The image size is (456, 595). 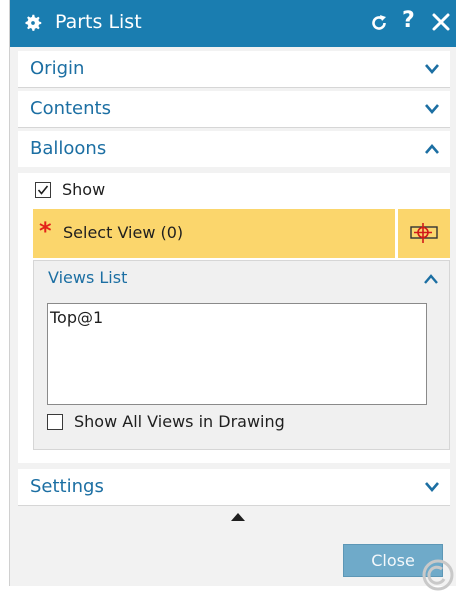 I want to click on view-picker-button, so click(x=424, y=233).